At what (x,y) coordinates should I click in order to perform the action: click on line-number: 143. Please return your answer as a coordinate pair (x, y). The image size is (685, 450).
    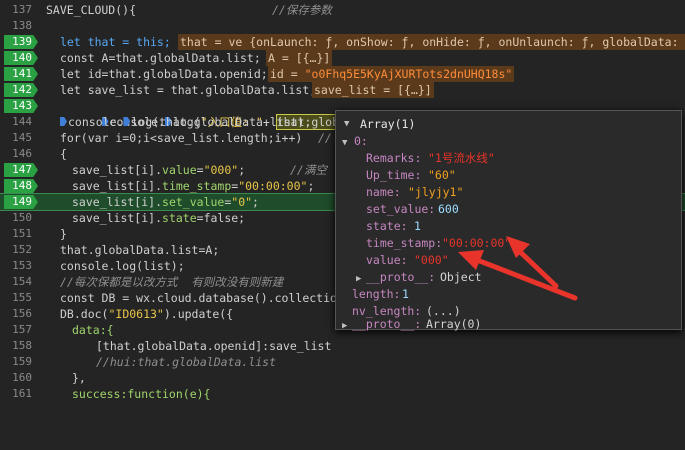
    Looking at the image, I should click on (16, 106).